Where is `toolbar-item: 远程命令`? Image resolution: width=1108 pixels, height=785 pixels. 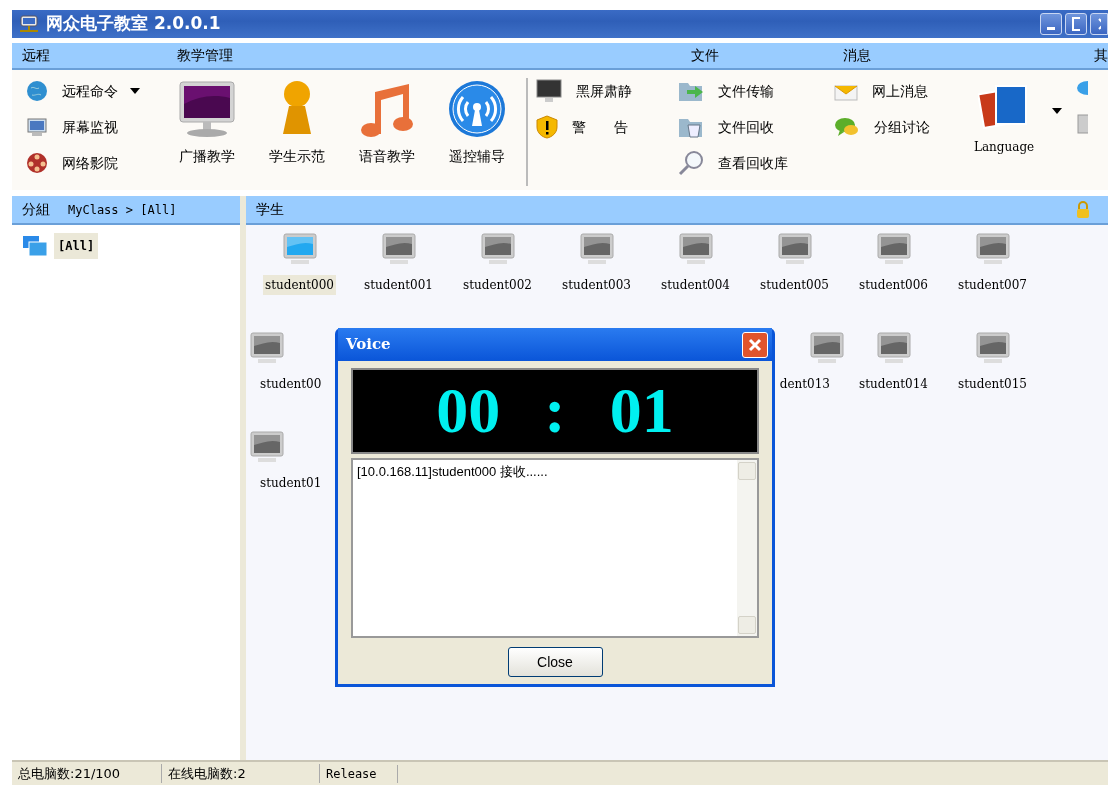 toolbar-item: 远程命令 is located at coordinates (94, 91).